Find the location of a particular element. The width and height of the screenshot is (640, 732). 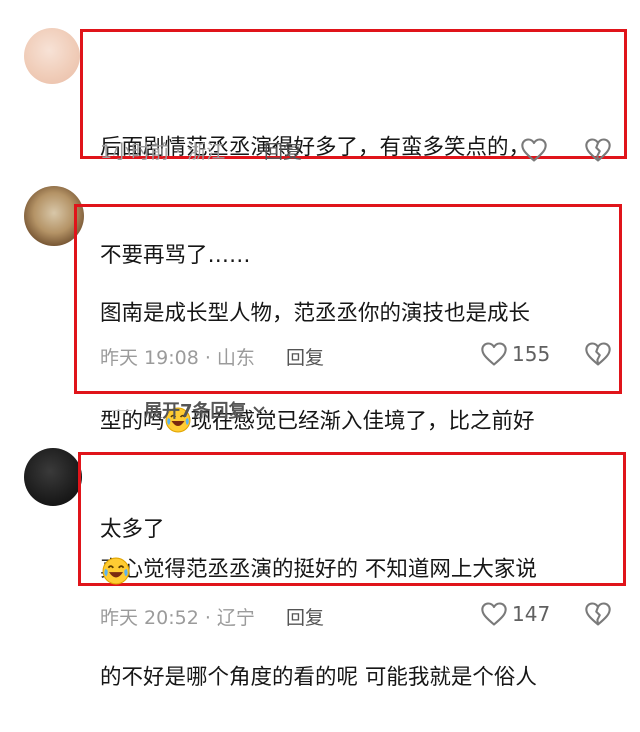

comment-meta: 1小时前 · 浙江 is located at coordinates (163, 152).